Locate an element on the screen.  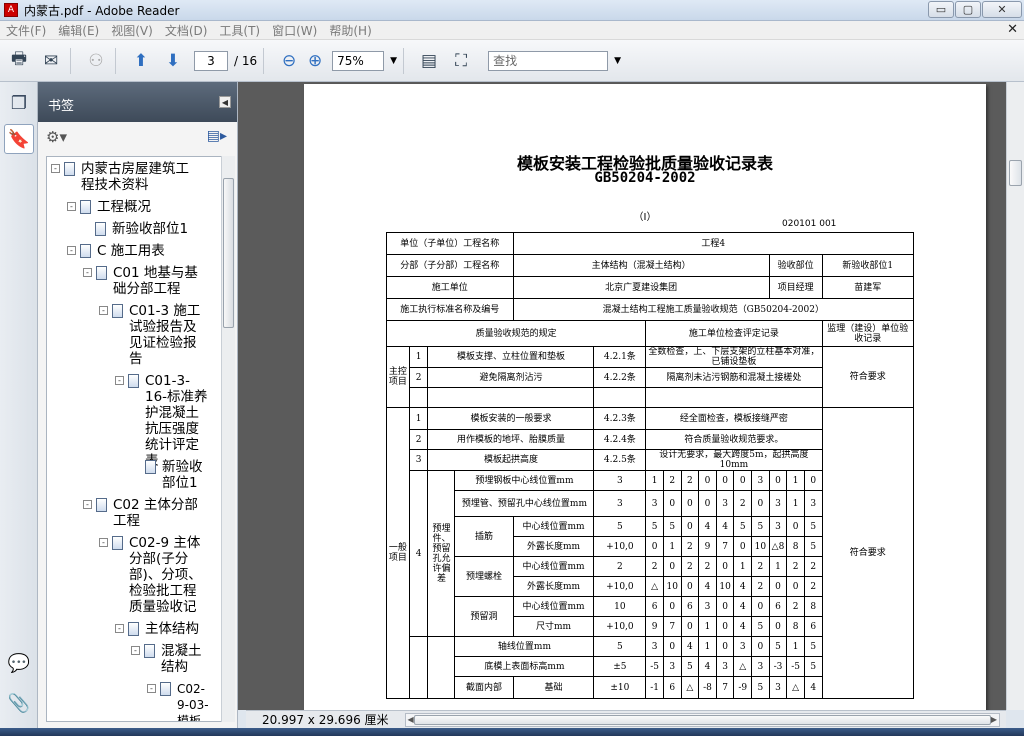
zoom-in-icon: ⊕ is located at coordinates (315, 61).